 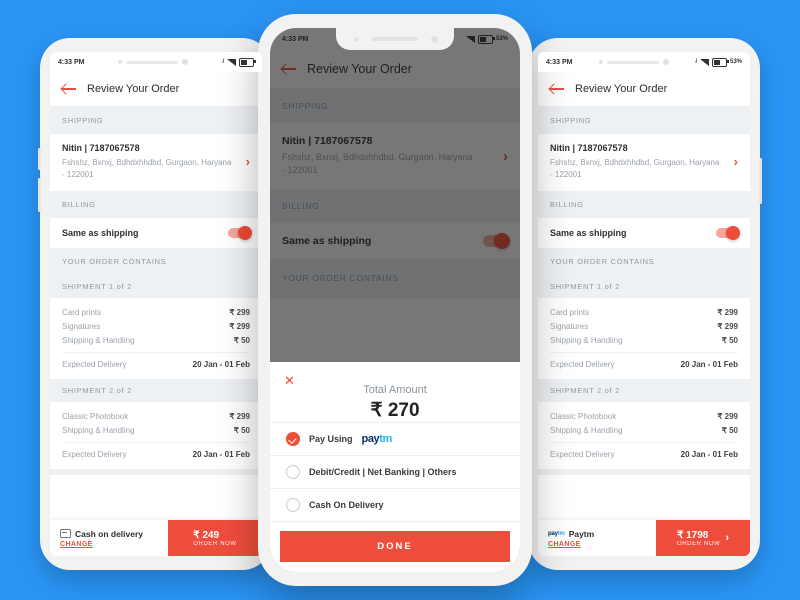 I want to click on shipping-section-label: SHIPPING, so click(x=644, y=120).